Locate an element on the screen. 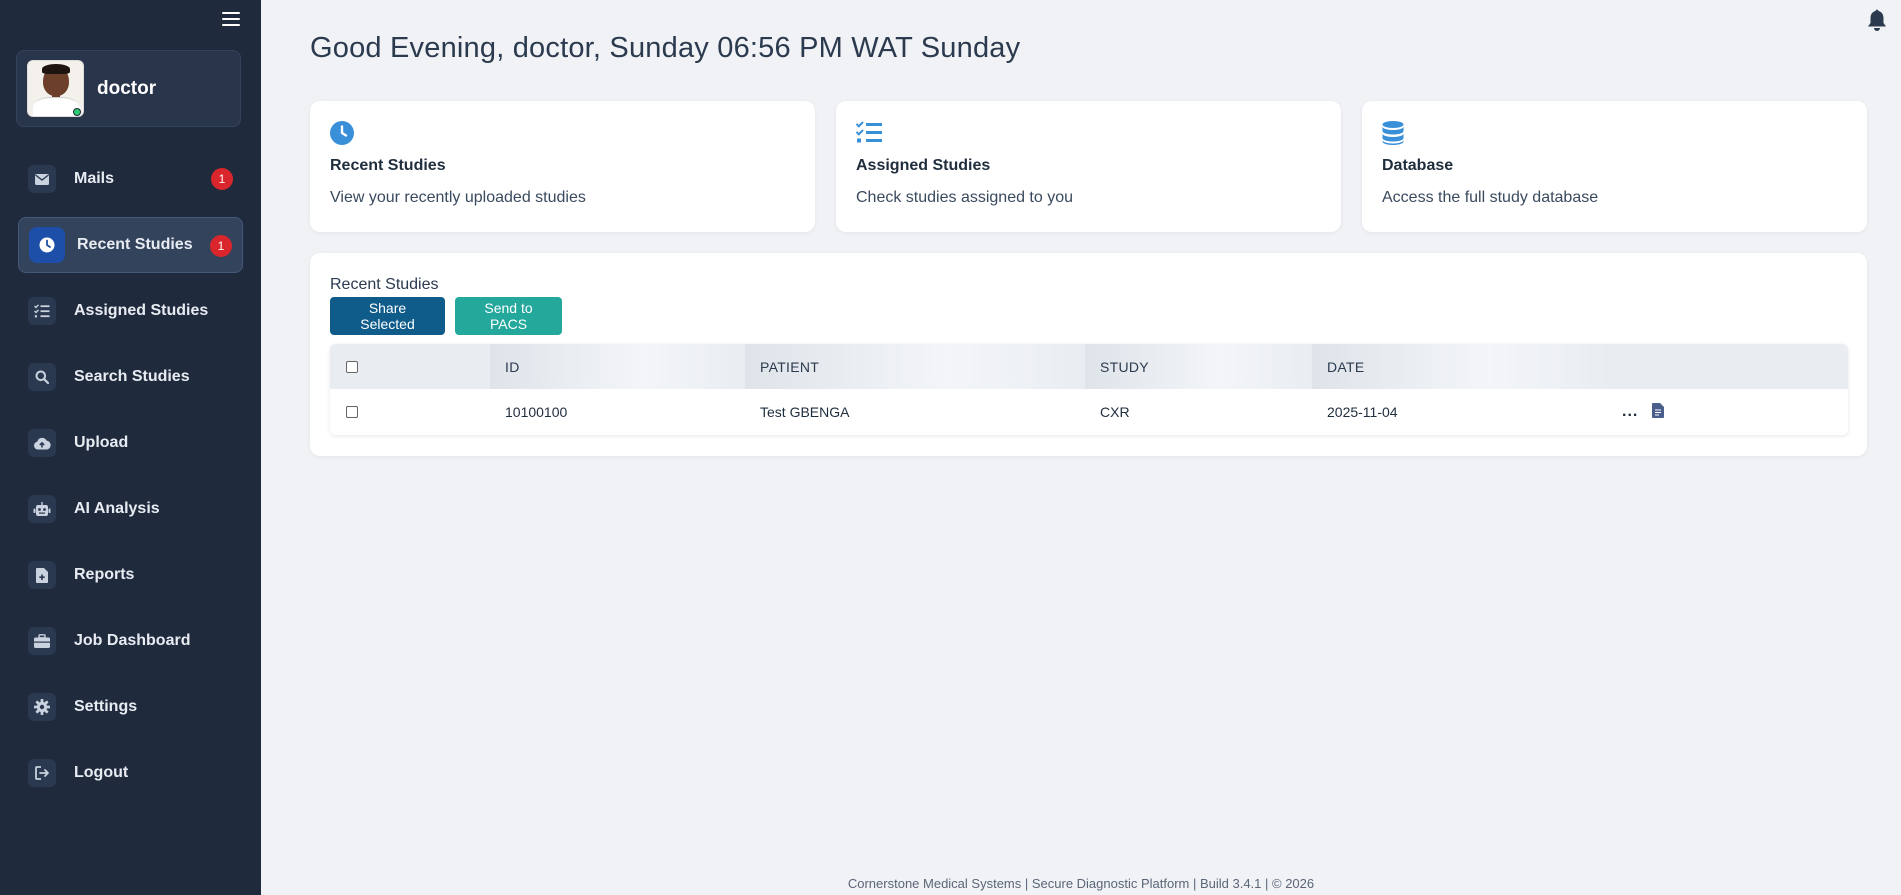 The width and height of the screenshot is (1901, 895). cloud-upload-icon is located at coordinates (42, 443).